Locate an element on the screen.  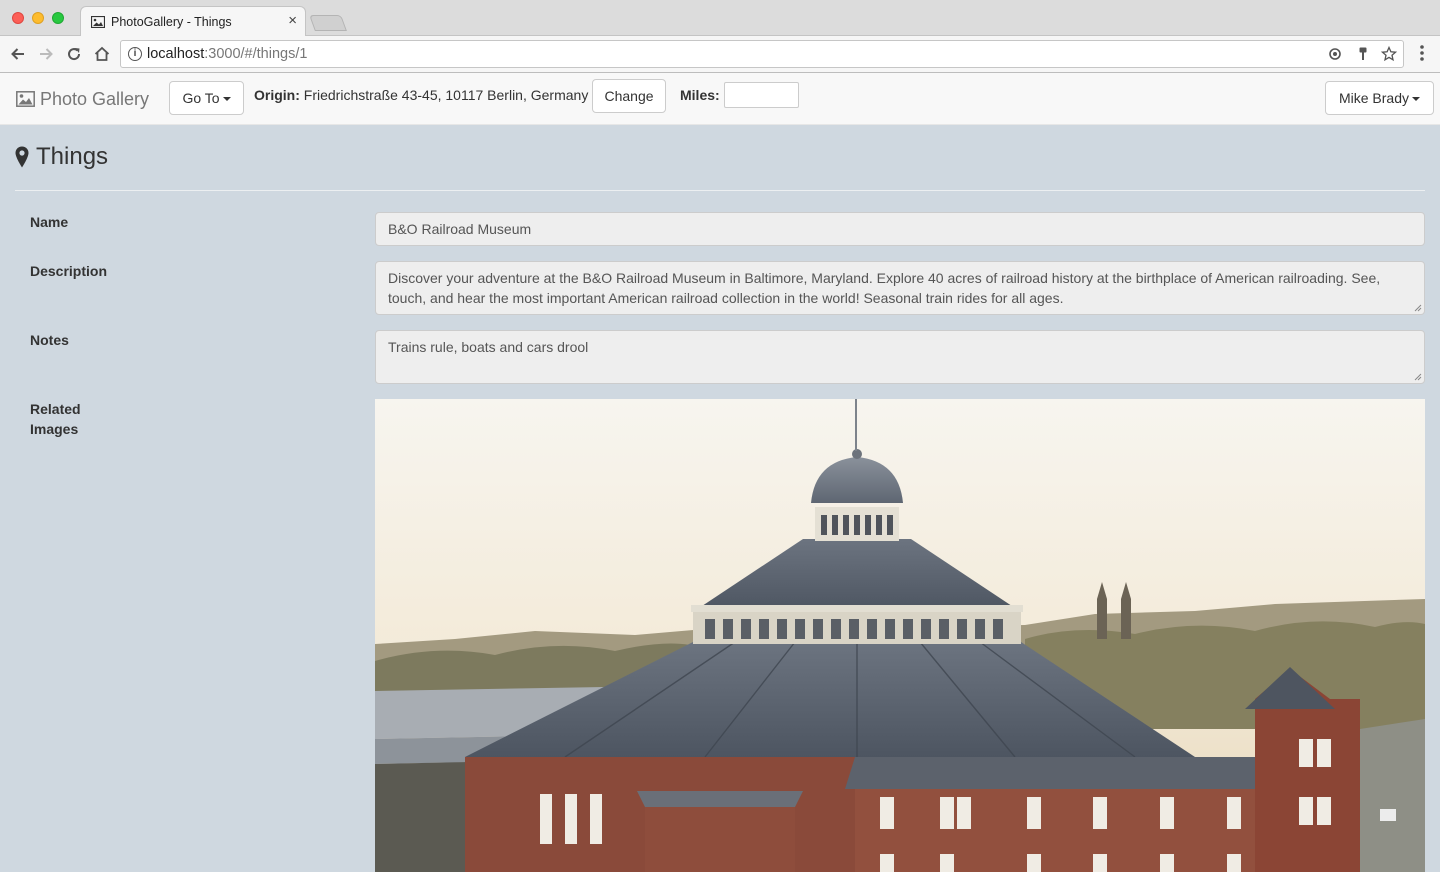
map-marker-icon is located at coordinates (22, 157).